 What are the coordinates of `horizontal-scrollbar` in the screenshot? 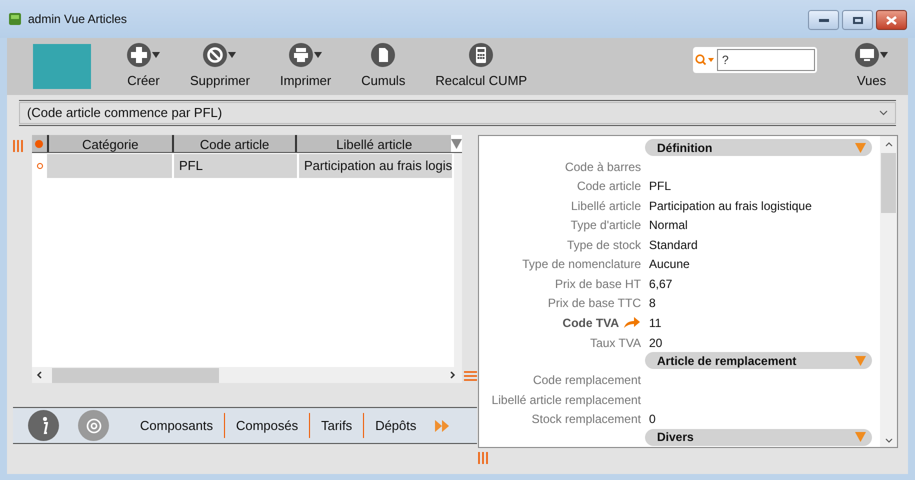 It's located at (247, 375).